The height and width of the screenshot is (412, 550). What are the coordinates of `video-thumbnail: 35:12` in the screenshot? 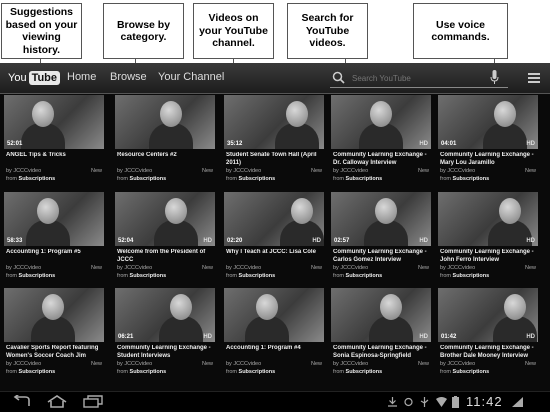 It's located at (274, 122).